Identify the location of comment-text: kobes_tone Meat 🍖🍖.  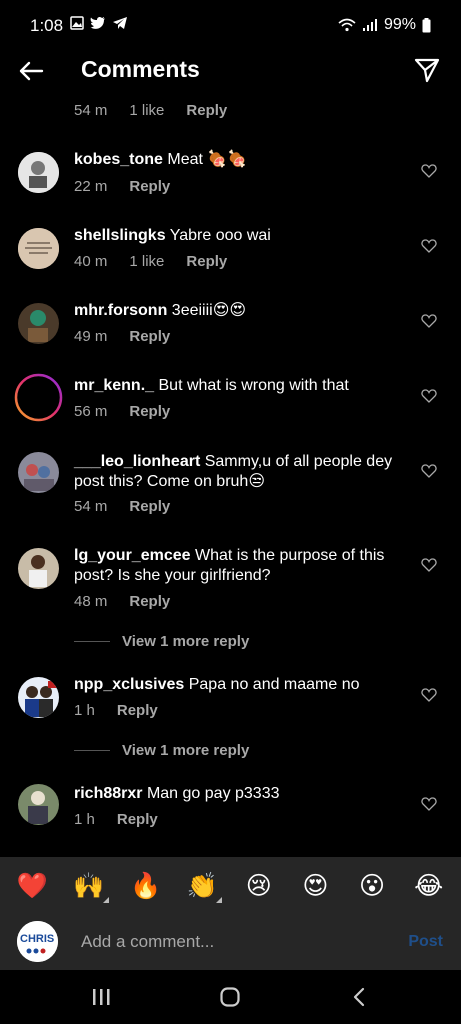
(241, 160).